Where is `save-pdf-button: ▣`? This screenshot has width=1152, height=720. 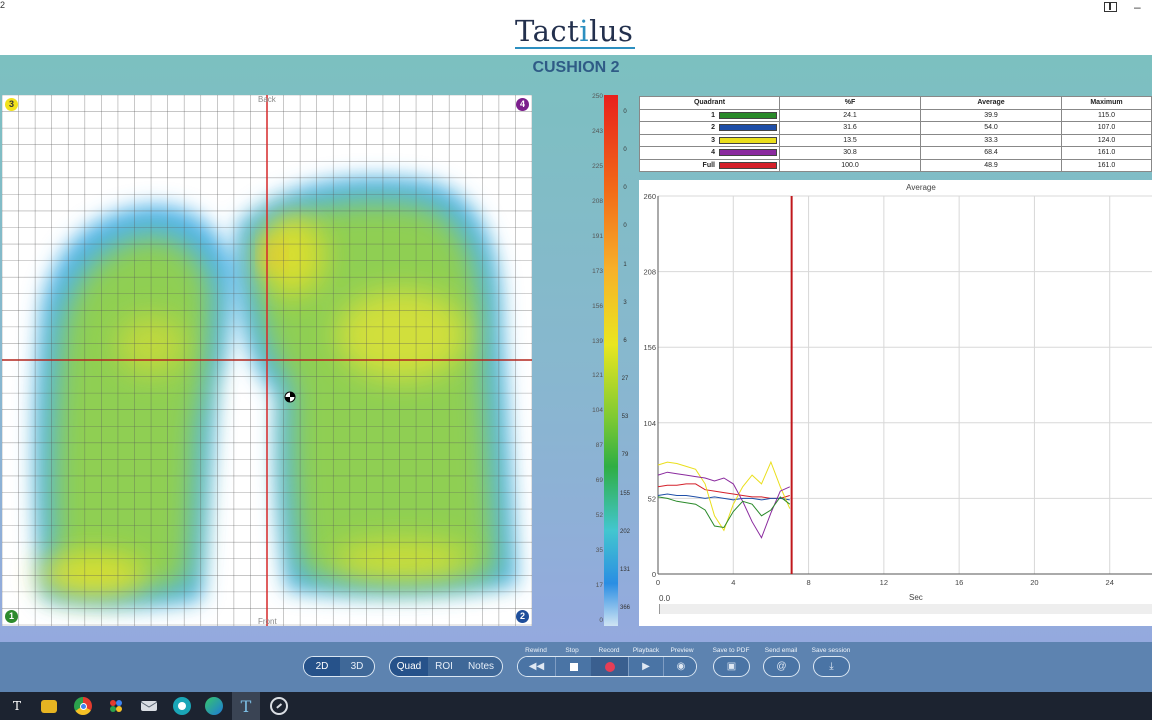
save-pdf-button: ▣ is located at coordinates (731, 666).